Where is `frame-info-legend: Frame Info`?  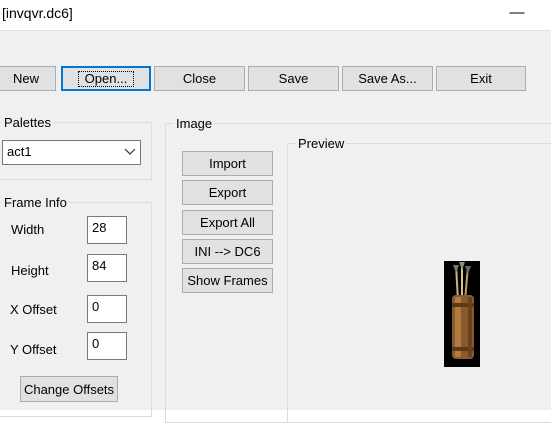 frame-info-legend: Frame Info is located at coordinates (35, 202).